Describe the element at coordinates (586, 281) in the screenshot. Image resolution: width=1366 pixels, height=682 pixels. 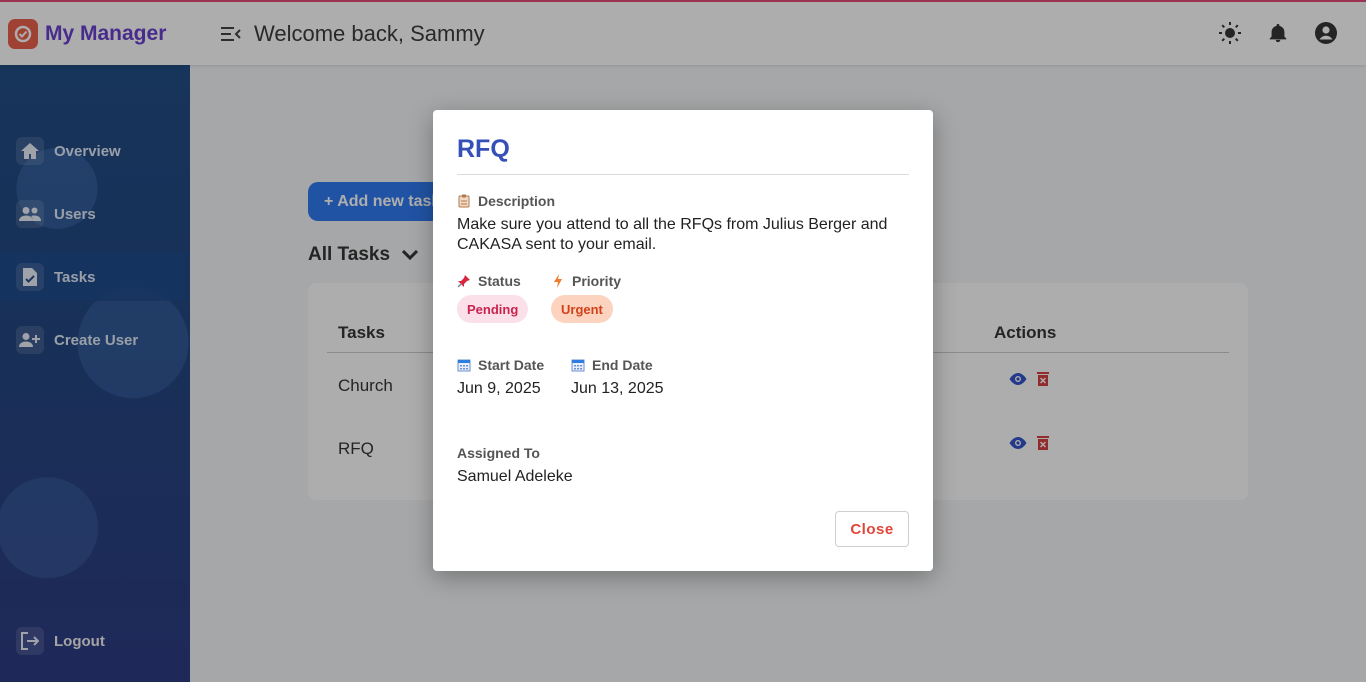
I see `priority-label: Priority` at that location.